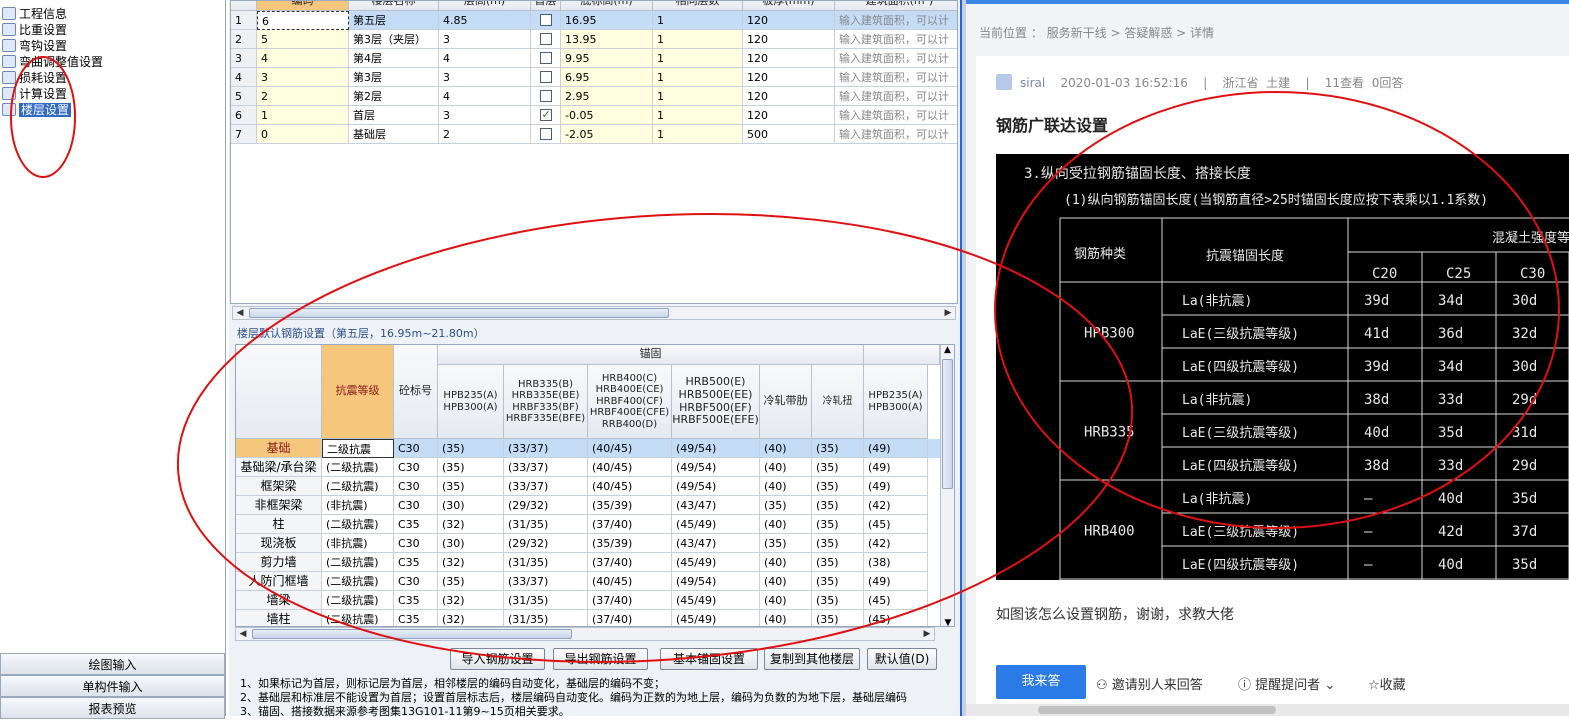 The height and width of the screenshot is (720, 1569). What do you see at coordinates (585, 634) in the screenshot?
I see `rebar-table-hscrollbar: ◀ ▶` at bounding box center [585, 634].